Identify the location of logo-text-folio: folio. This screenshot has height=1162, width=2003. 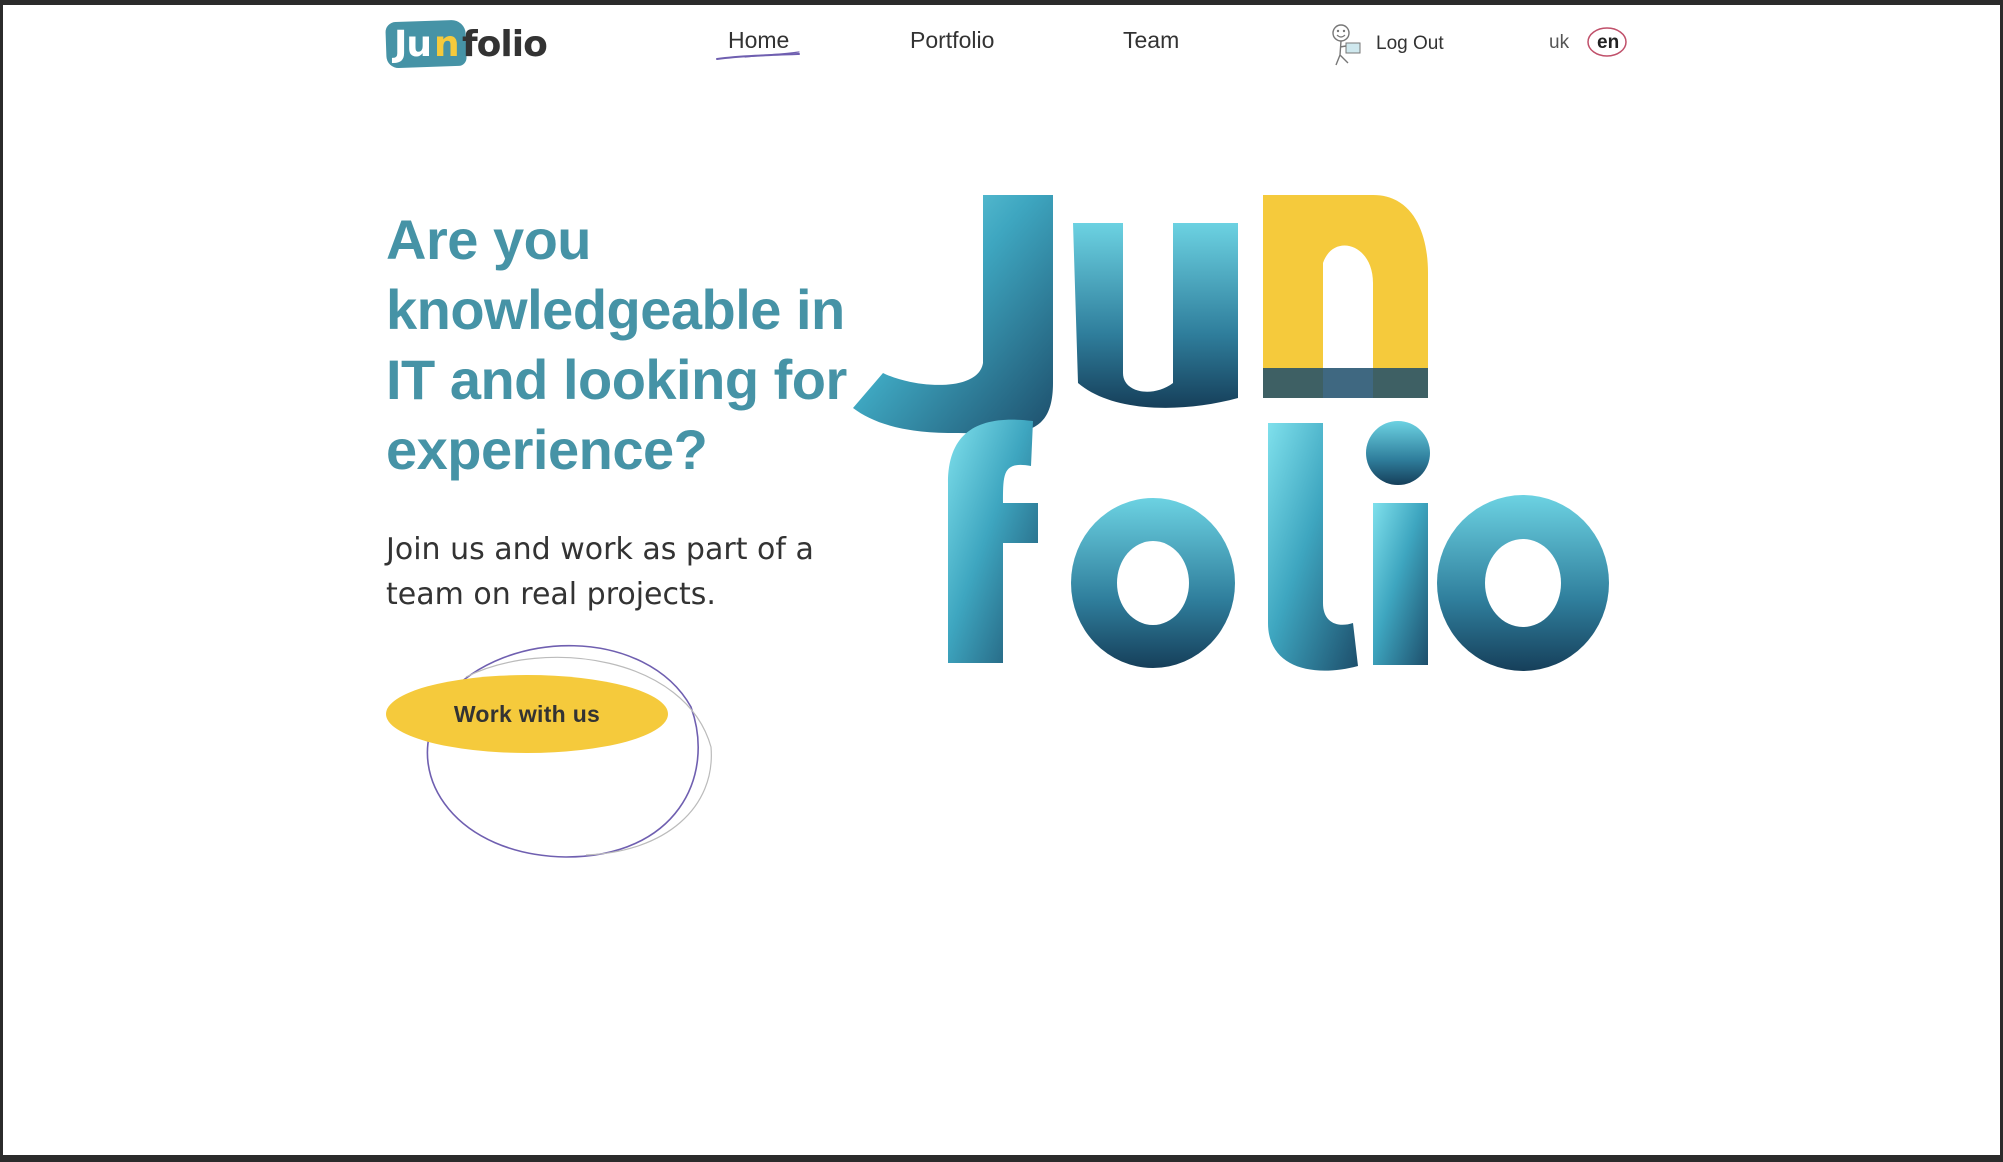
(505, 44).